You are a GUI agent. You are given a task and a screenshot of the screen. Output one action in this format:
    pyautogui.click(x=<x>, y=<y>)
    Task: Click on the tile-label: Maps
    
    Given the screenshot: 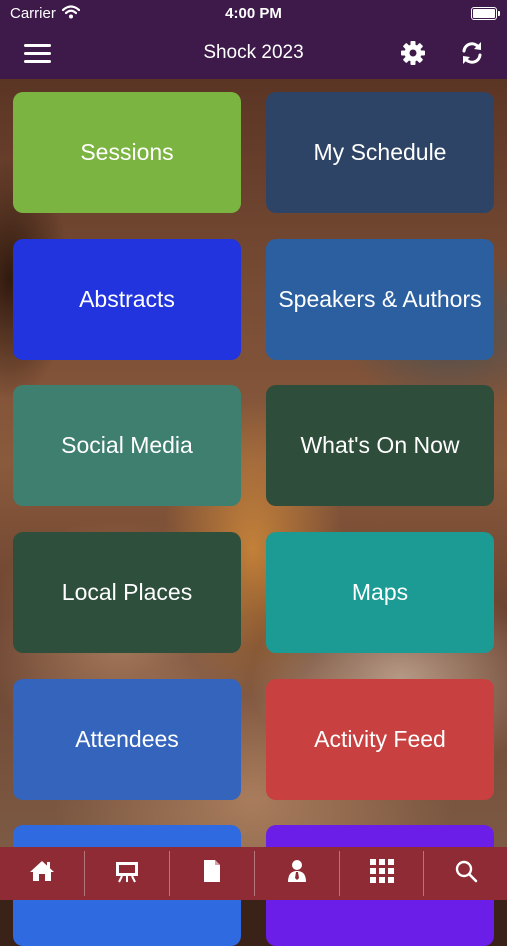 What is the action you would take?
    pyautogui.click(x=380, y=592)
    